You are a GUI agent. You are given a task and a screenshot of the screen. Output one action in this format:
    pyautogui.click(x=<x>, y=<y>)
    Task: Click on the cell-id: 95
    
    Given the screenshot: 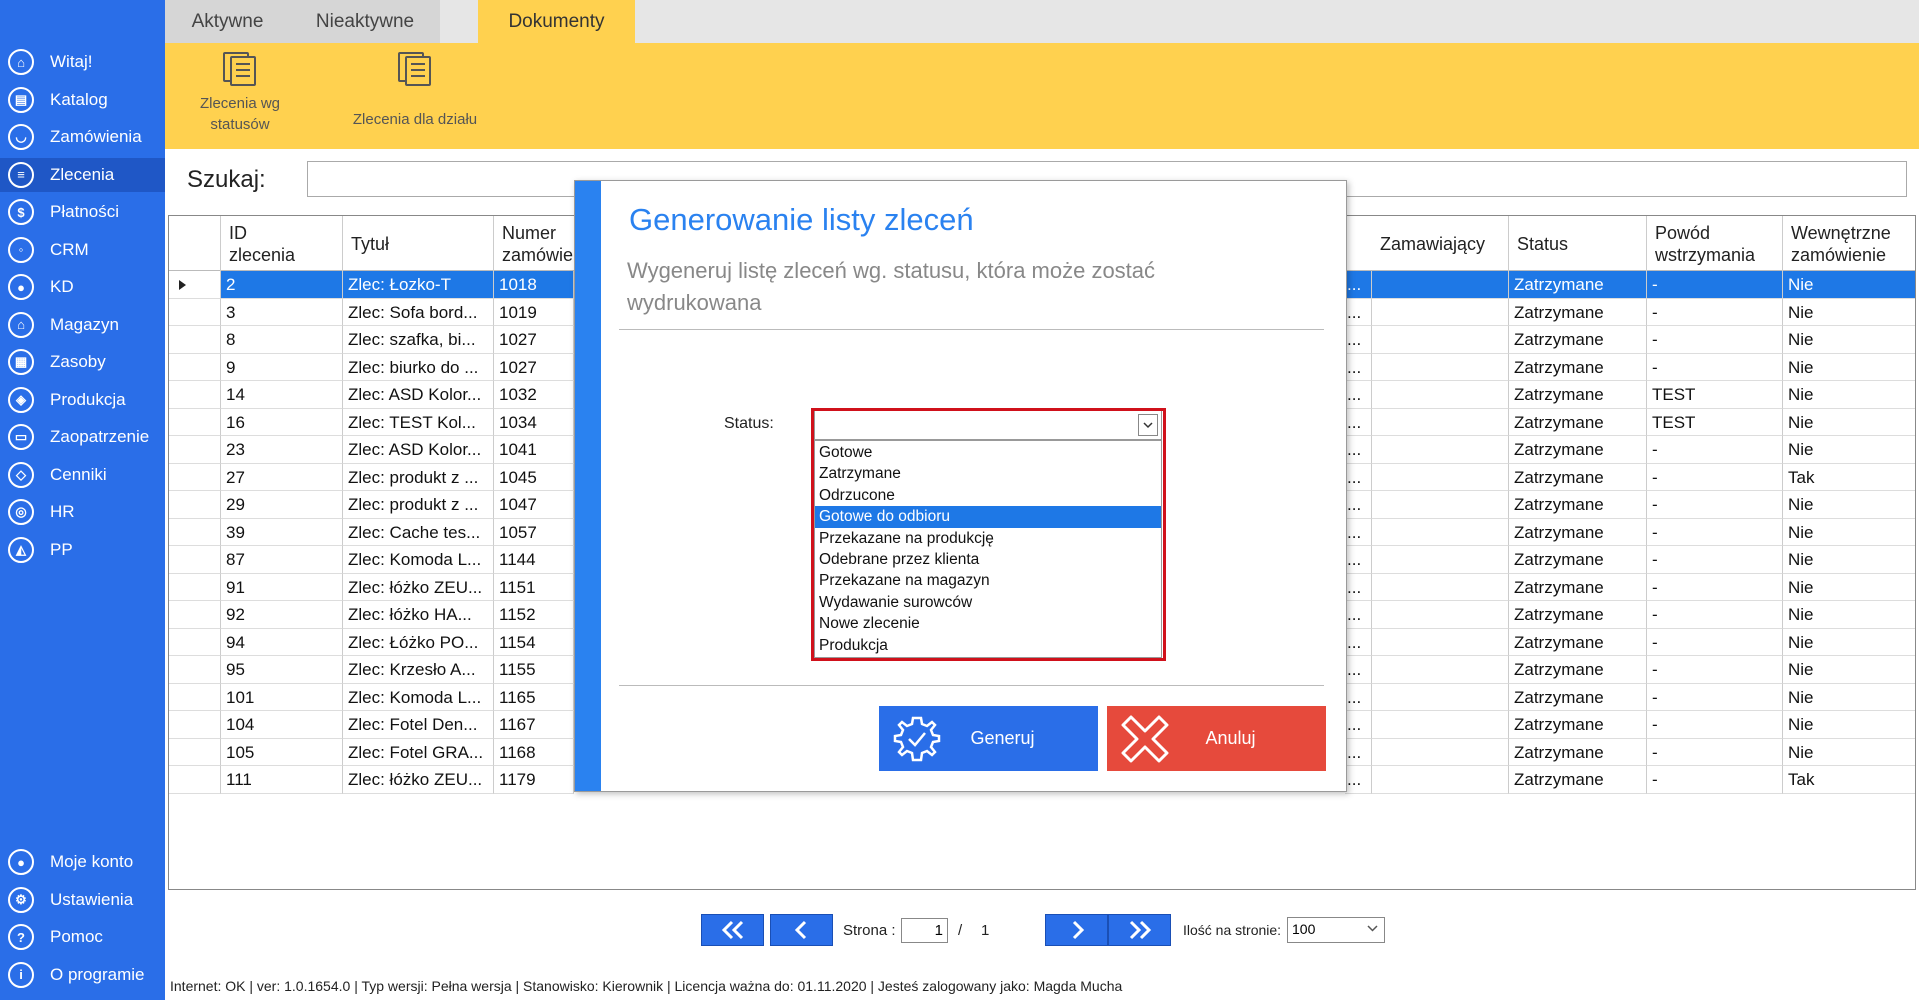 What is the action you would take?
    pyautogui.click(x=282, y=670)
    